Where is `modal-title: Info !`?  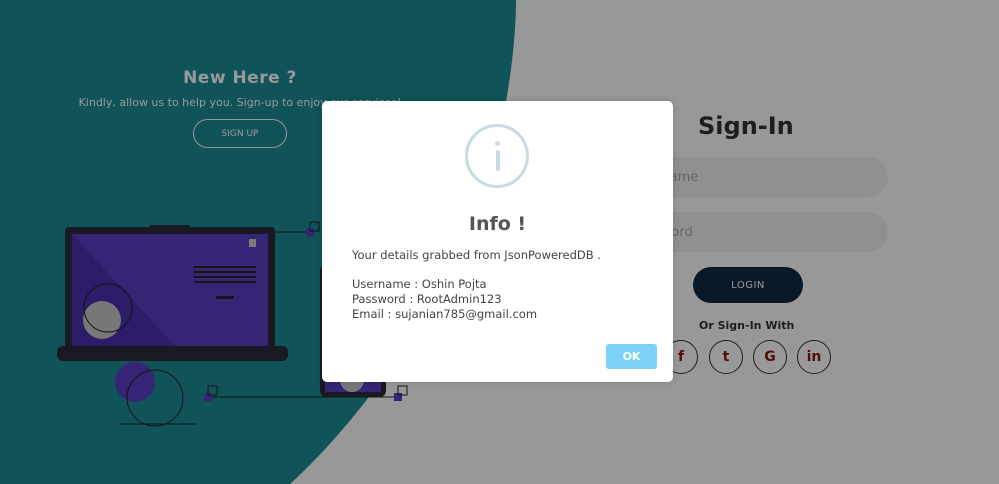 modal-title: Info ! is located at coordinates (497, 224).